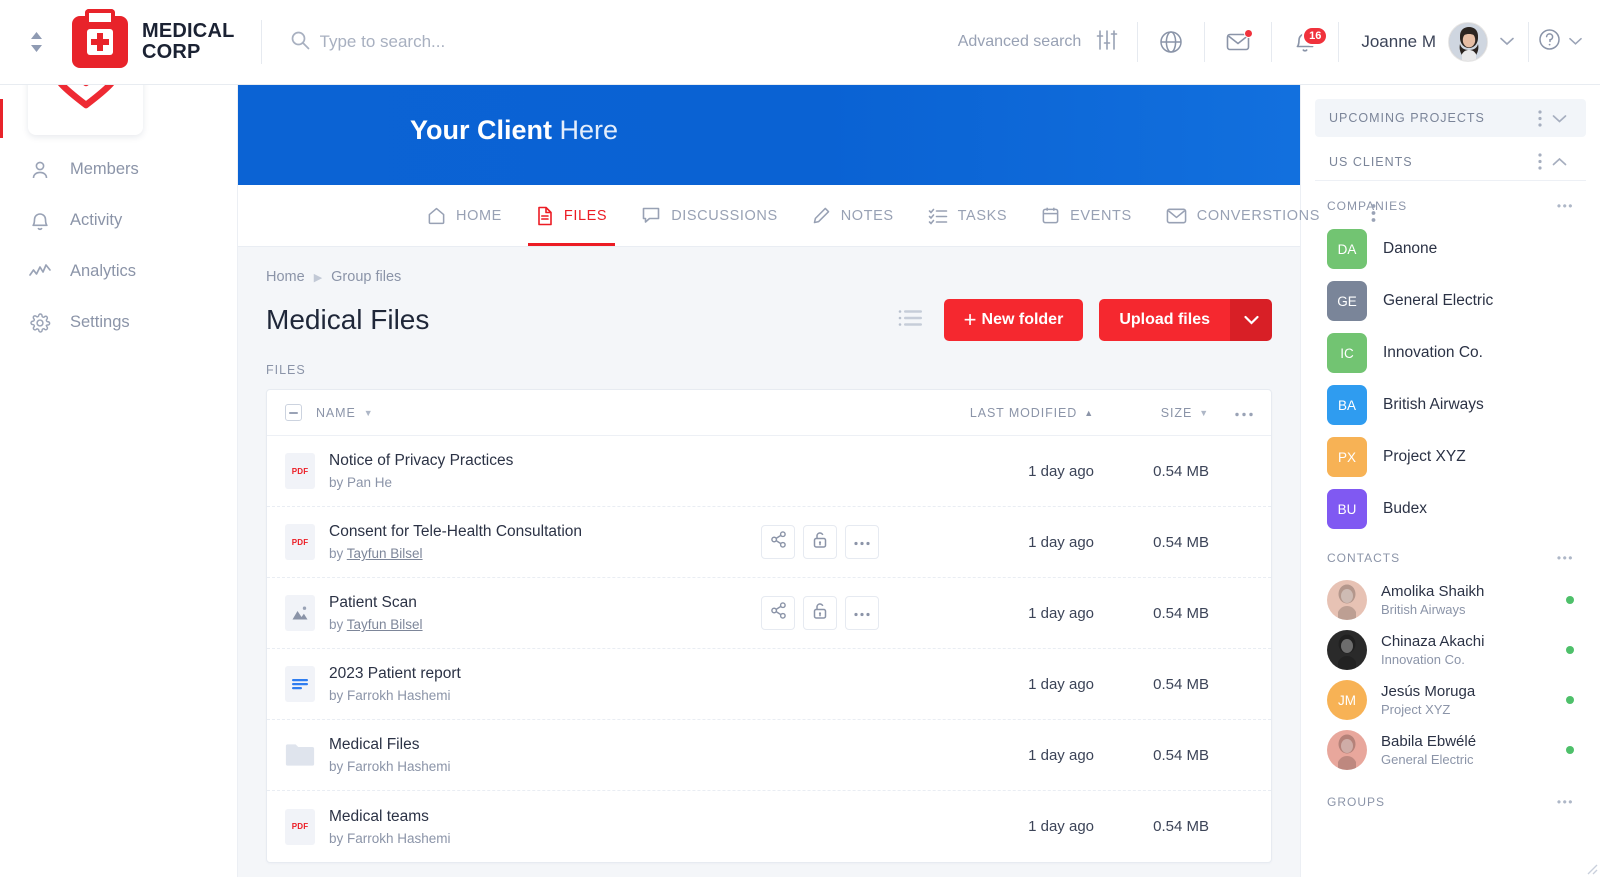 Image resolution: width=1600 pixels, height=877 pixels. Describe the element at coordinates (1373, 215) in the screenshot. I see `tabs-more-icon` at that location.